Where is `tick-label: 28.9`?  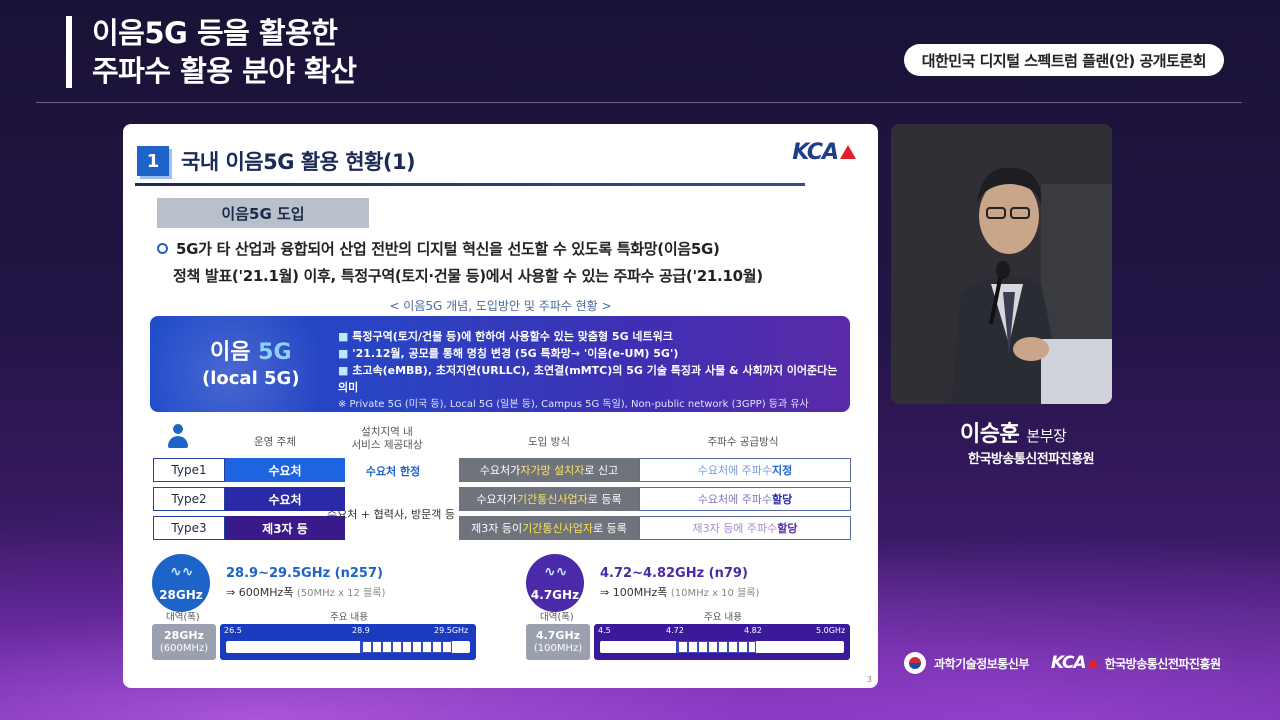
tick-label: 28.9 is located at coordinates (361, 630).